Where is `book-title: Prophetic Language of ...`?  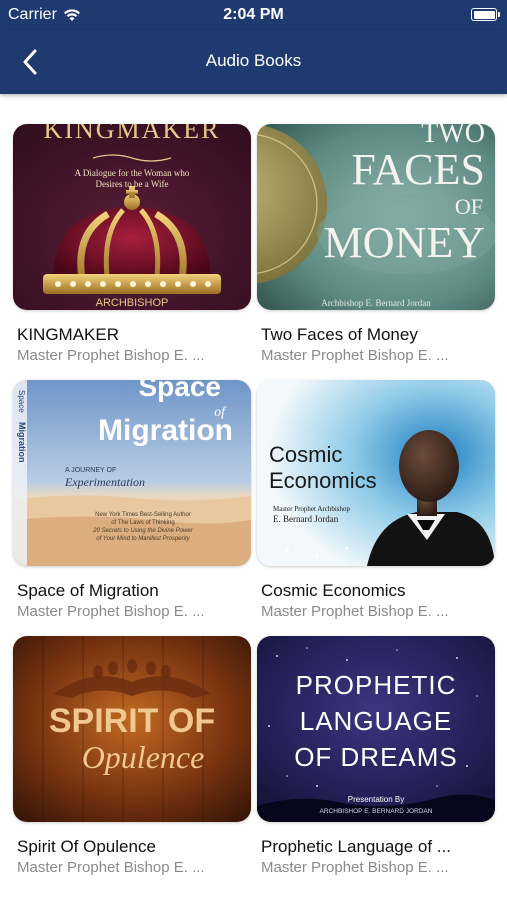 book-title: Prophetic Language of ... is located at coordinates (356, 846).